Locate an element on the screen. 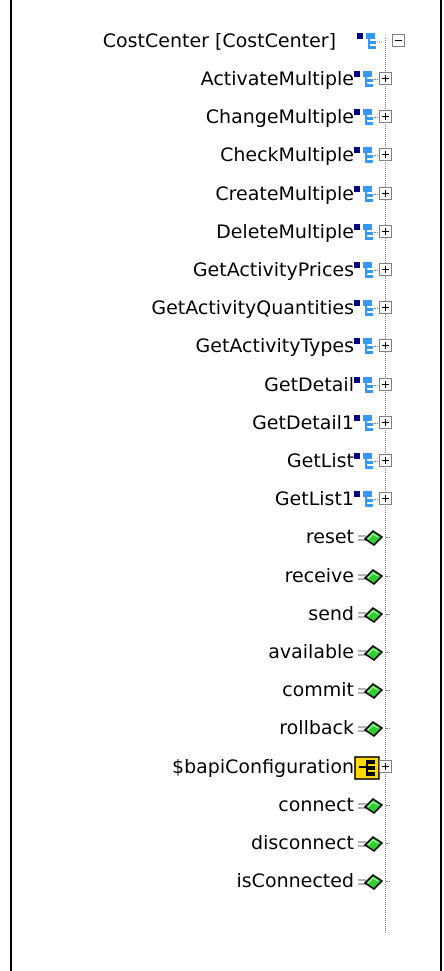  tree-node-item: ActivateMultiple is located at coordinates (226, 79).